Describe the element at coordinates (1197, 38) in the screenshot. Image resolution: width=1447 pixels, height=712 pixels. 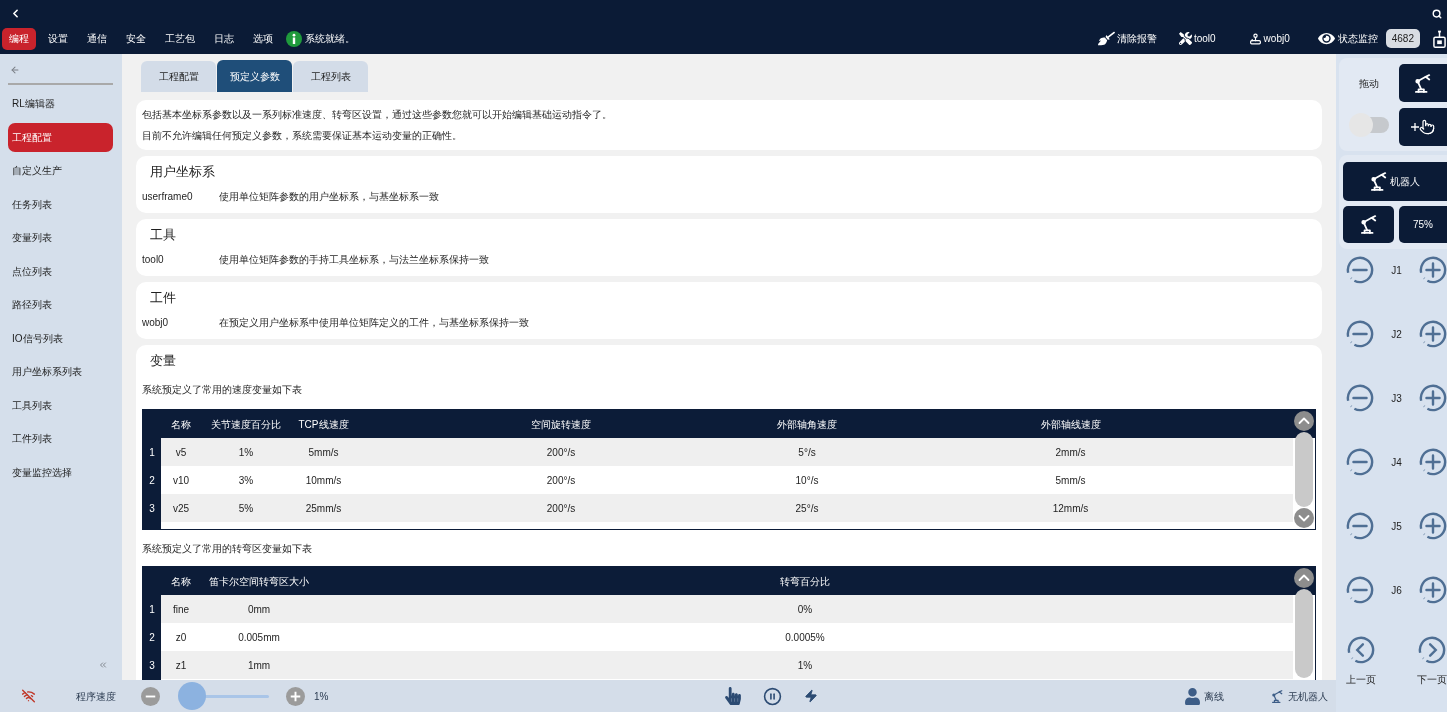
I see `tool-button: tool0` at that location.